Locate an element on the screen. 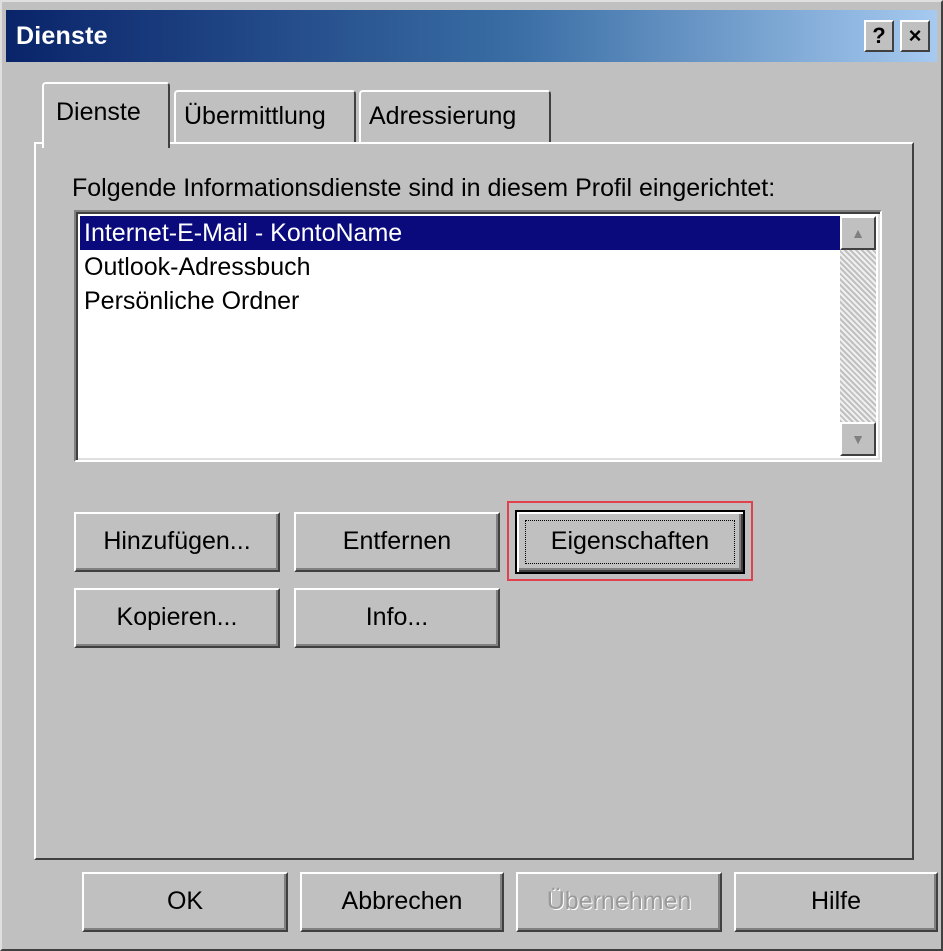  tab-dienste: Dienste is located at coordinates (106, 115).